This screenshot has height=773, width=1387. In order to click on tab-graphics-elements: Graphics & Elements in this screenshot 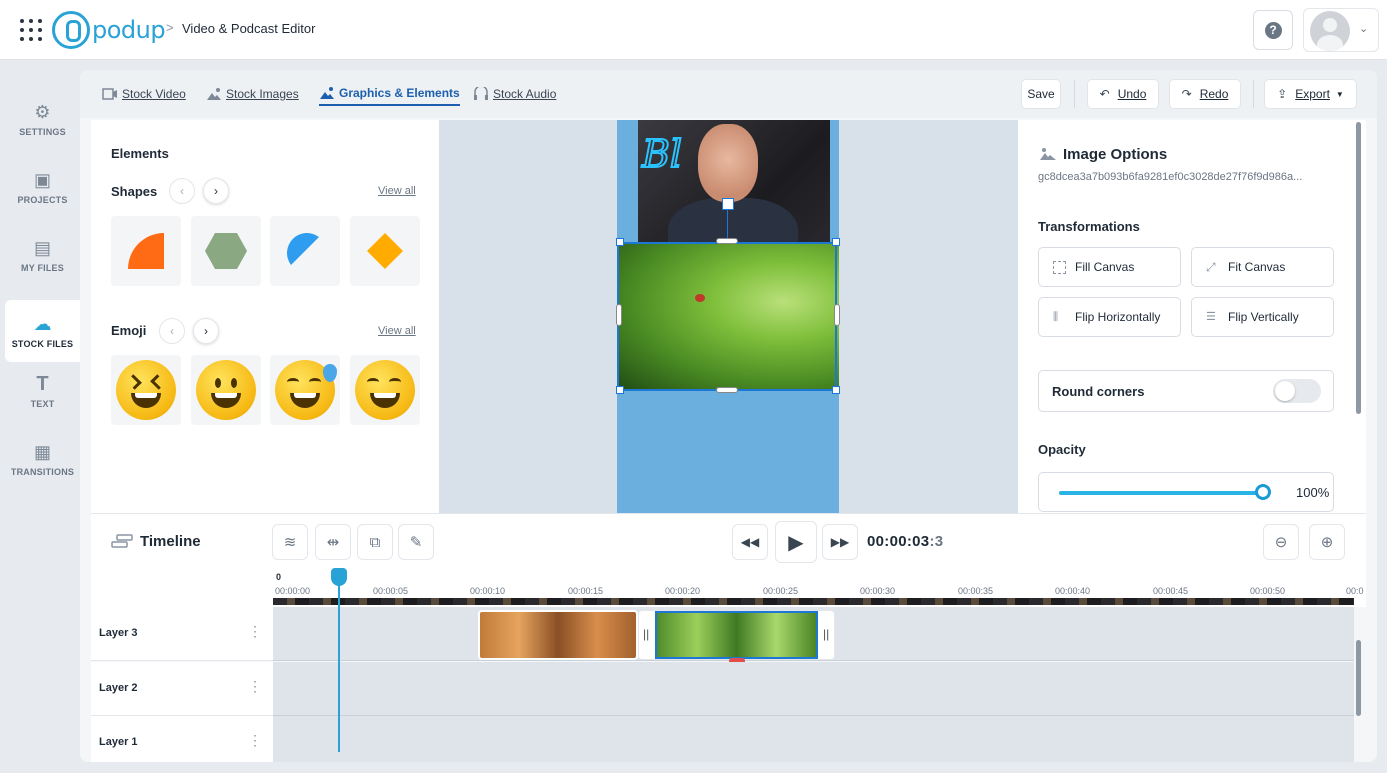, I will do `click(389, 94)`.